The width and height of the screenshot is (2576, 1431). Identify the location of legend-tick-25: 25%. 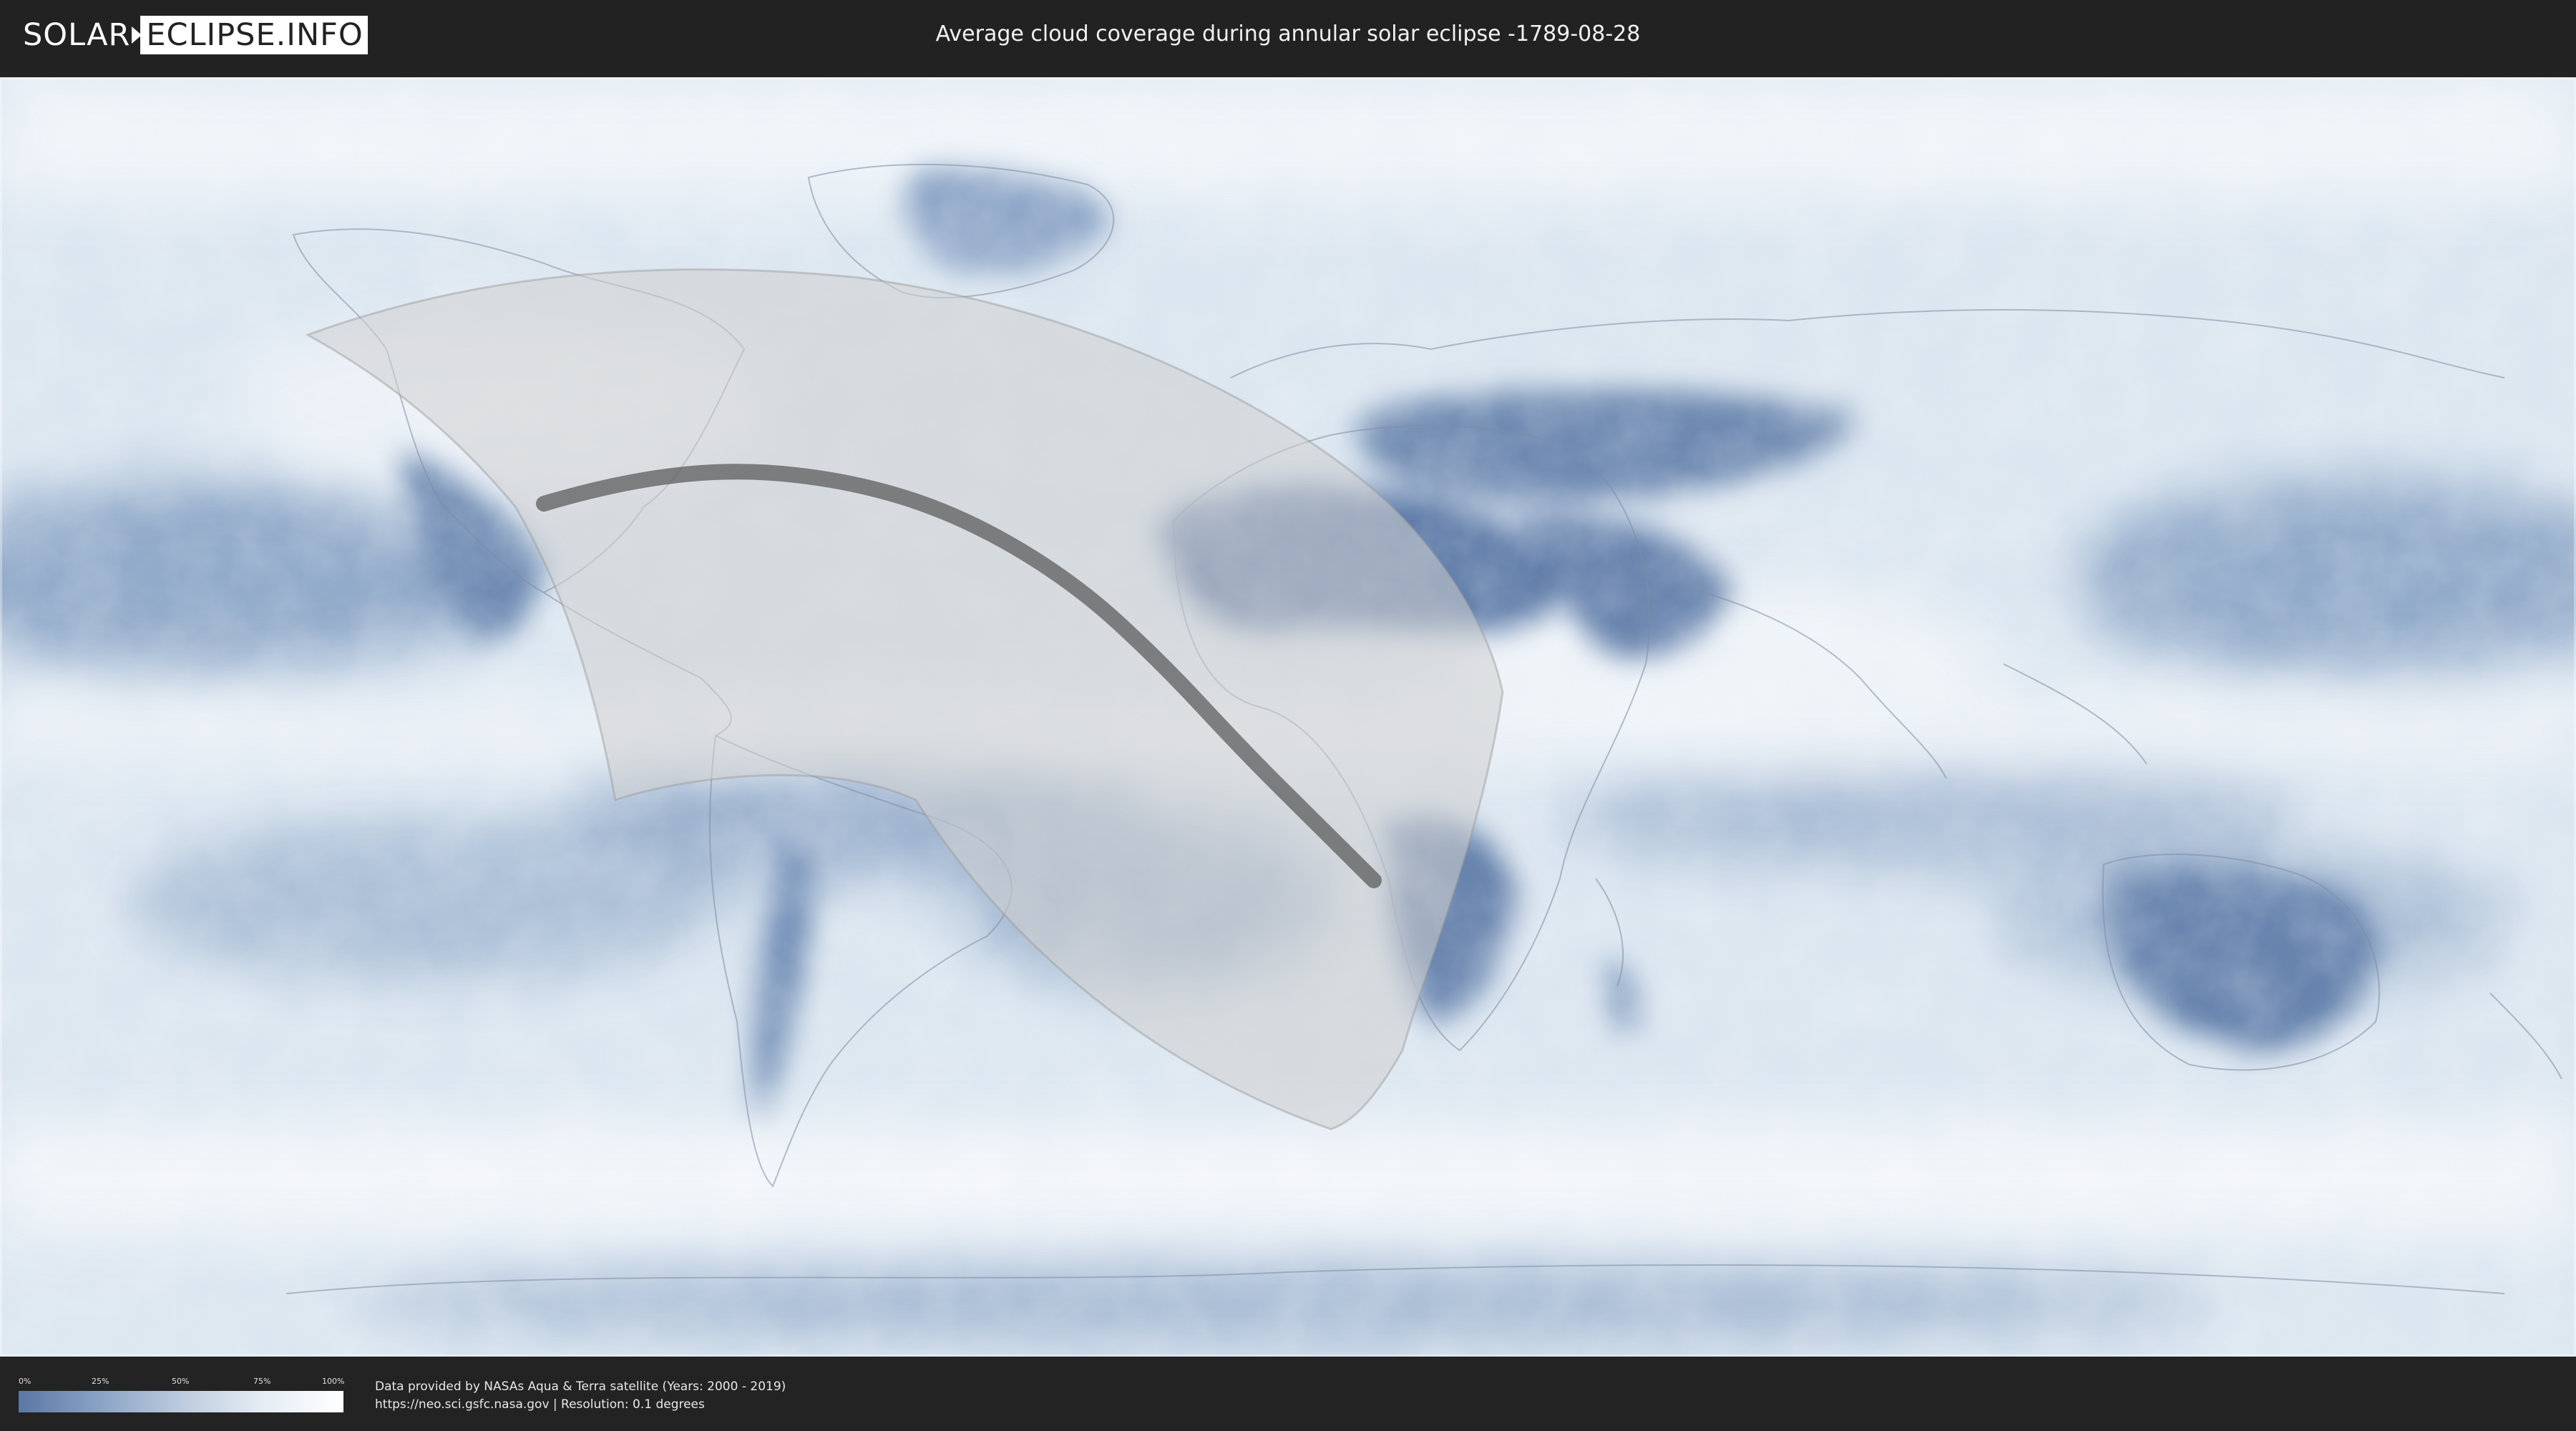
(100, 1382).